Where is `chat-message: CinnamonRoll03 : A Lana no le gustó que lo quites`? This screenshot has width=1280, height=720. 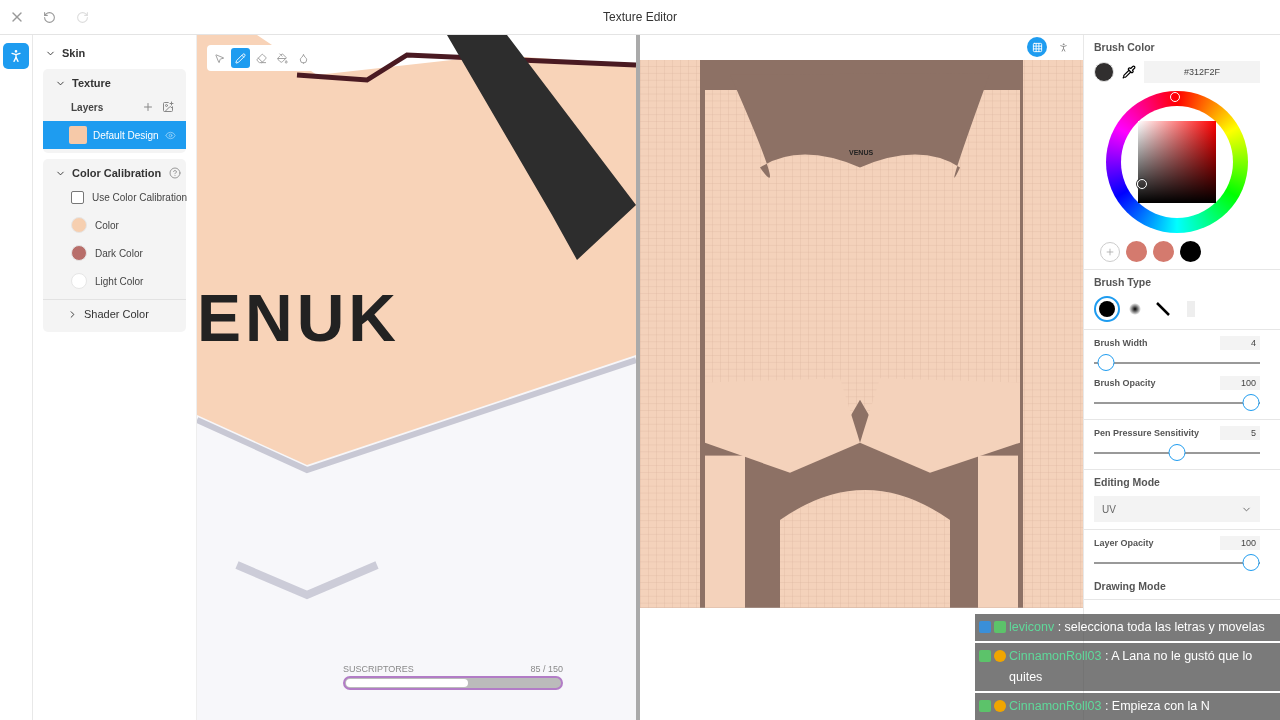 chat-message: CinnamonRoll03 : A Lana no le gustó que lo quites is located at coordinates (1131, 667).